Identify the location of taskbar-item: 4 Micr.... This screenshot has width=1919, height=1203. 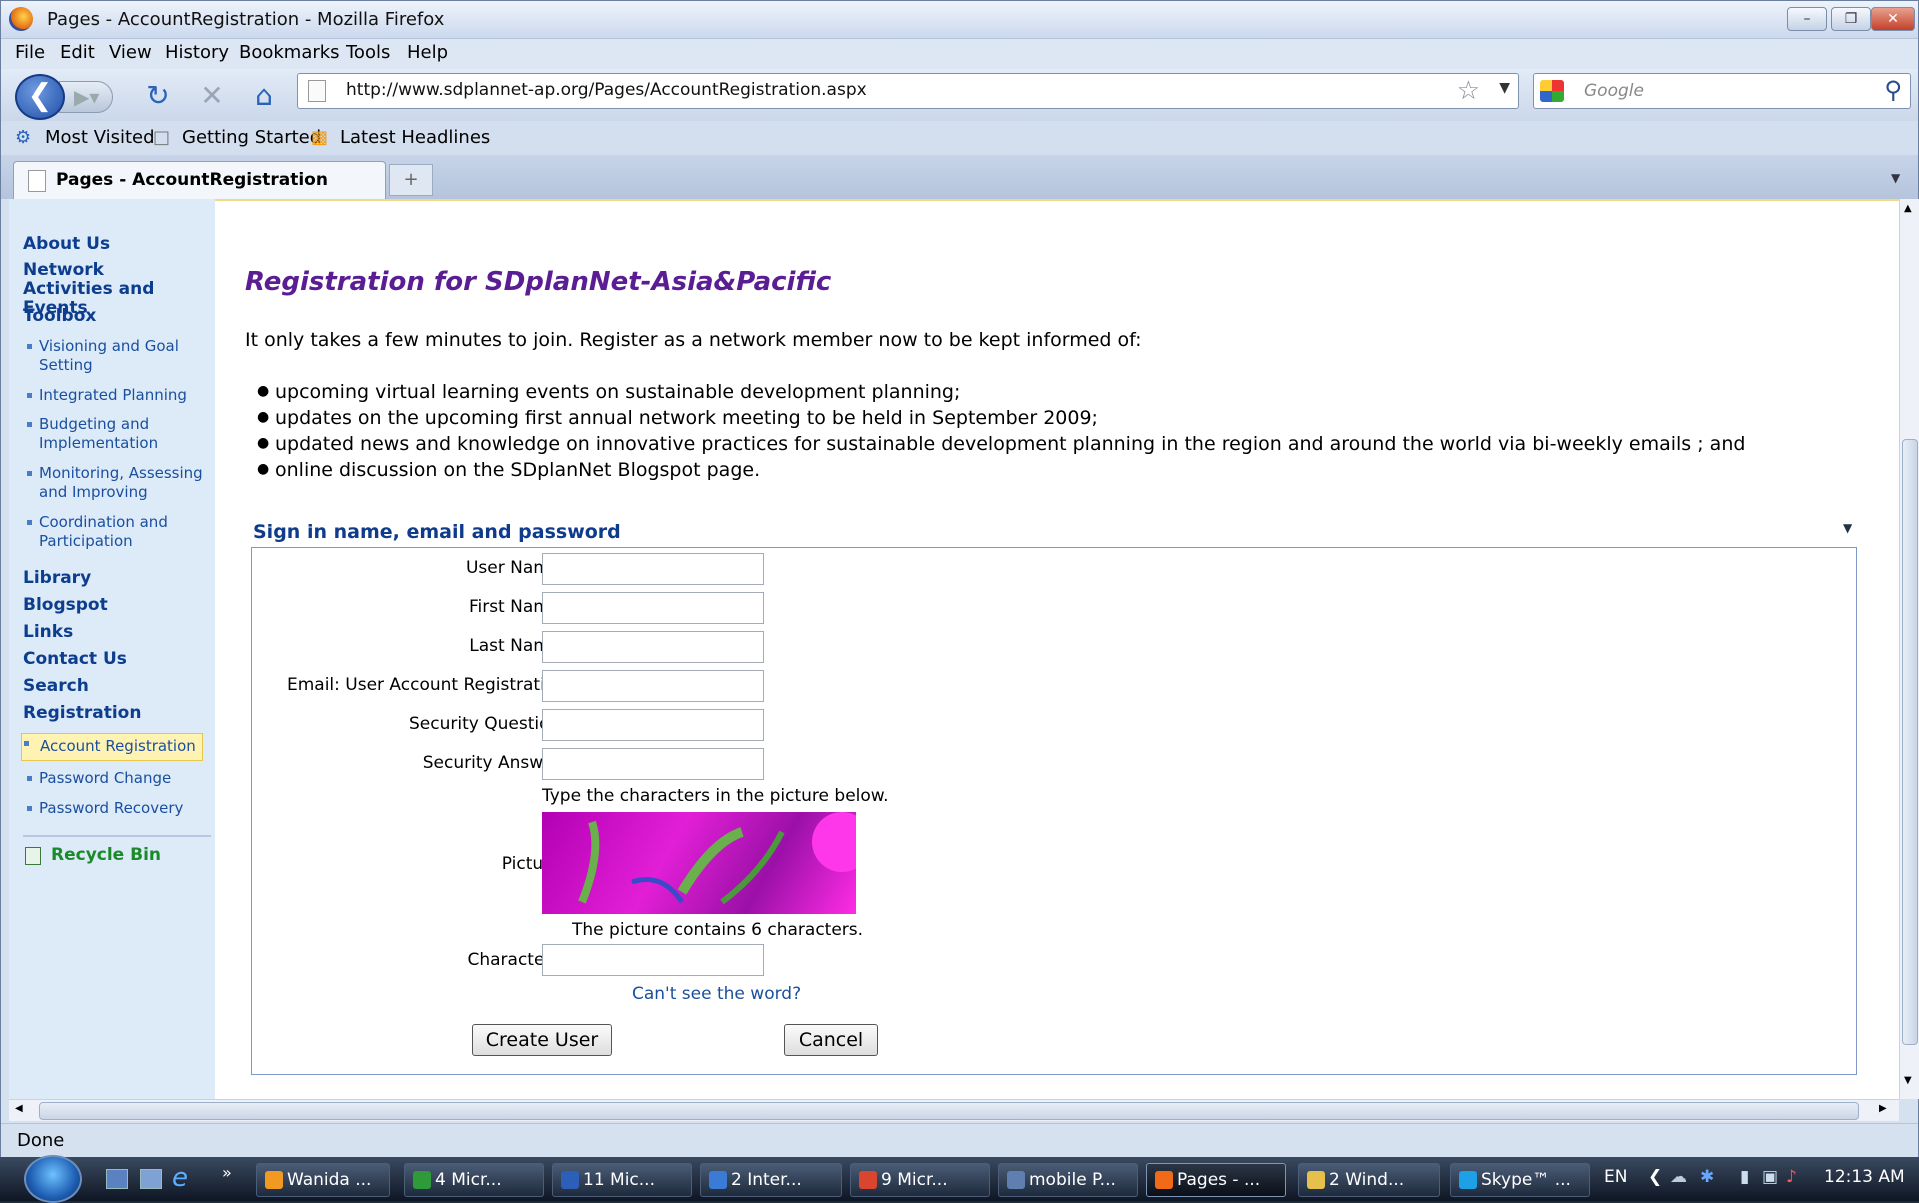
(474, 1180).